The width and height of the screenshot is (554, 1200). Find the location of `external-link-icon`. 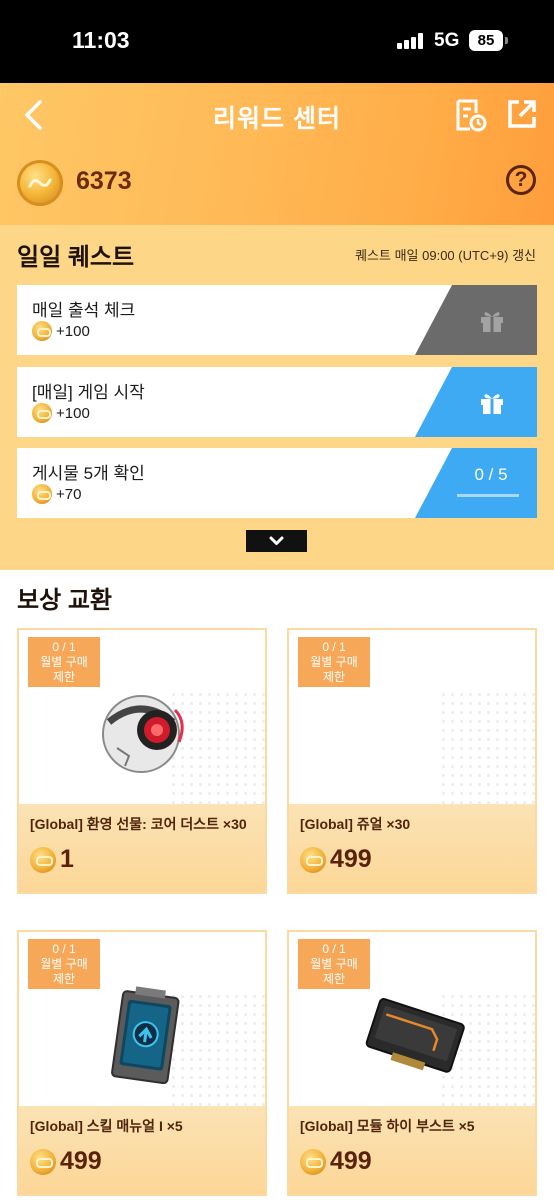

external-link-icon is located at coordinates (522, 114).